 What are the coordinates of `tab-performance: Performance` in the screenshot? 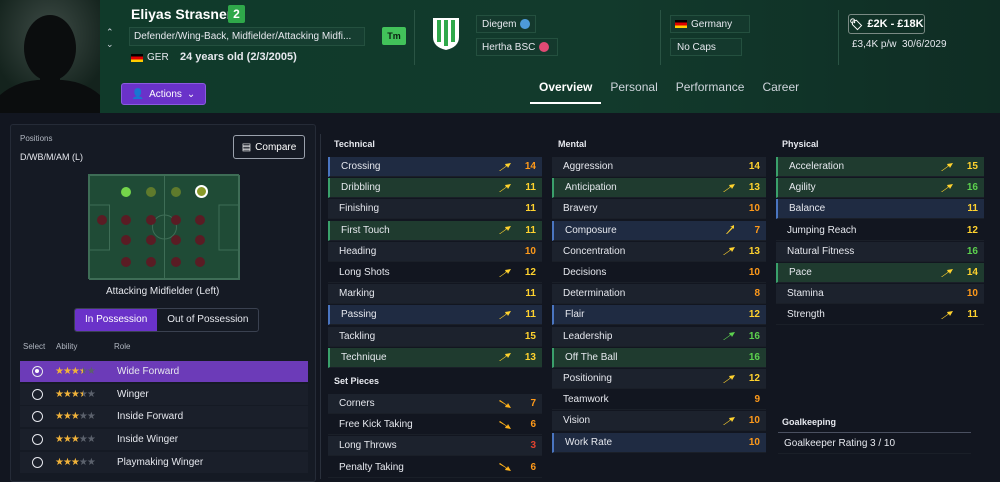 It's located at (710, 91).